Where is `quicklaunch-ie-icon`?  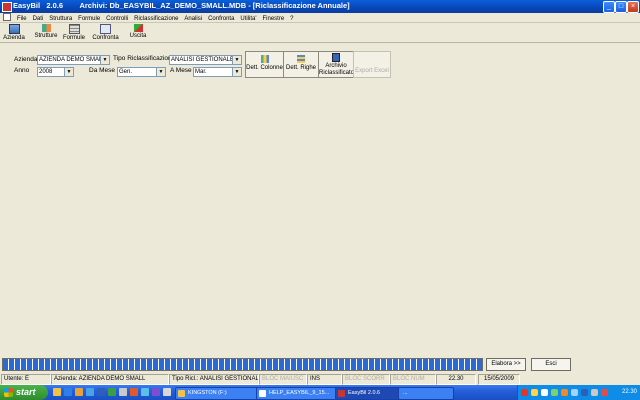 quicklaunch-ie-icon is located at coordinates (68, 392).